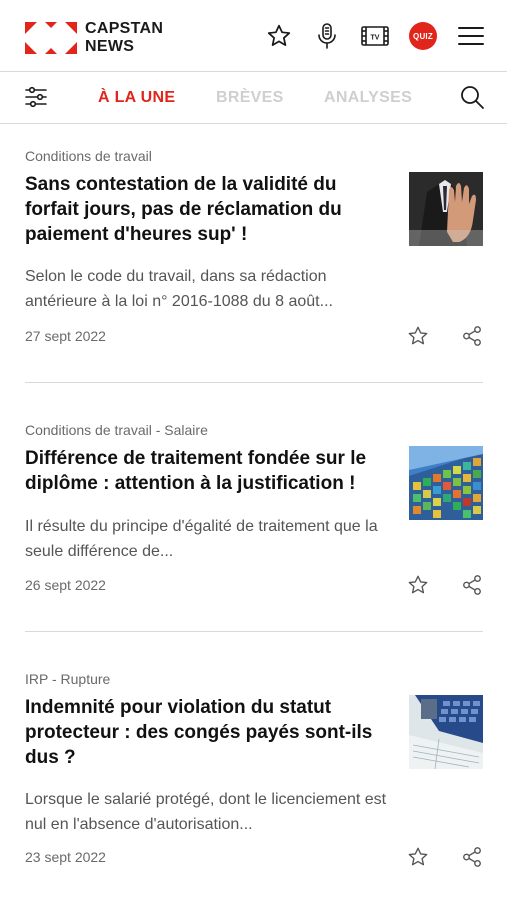  Describe the element at coordinates (368, 98) in the screenshot. I see `tab-analyses: ANALYSES` at that location.